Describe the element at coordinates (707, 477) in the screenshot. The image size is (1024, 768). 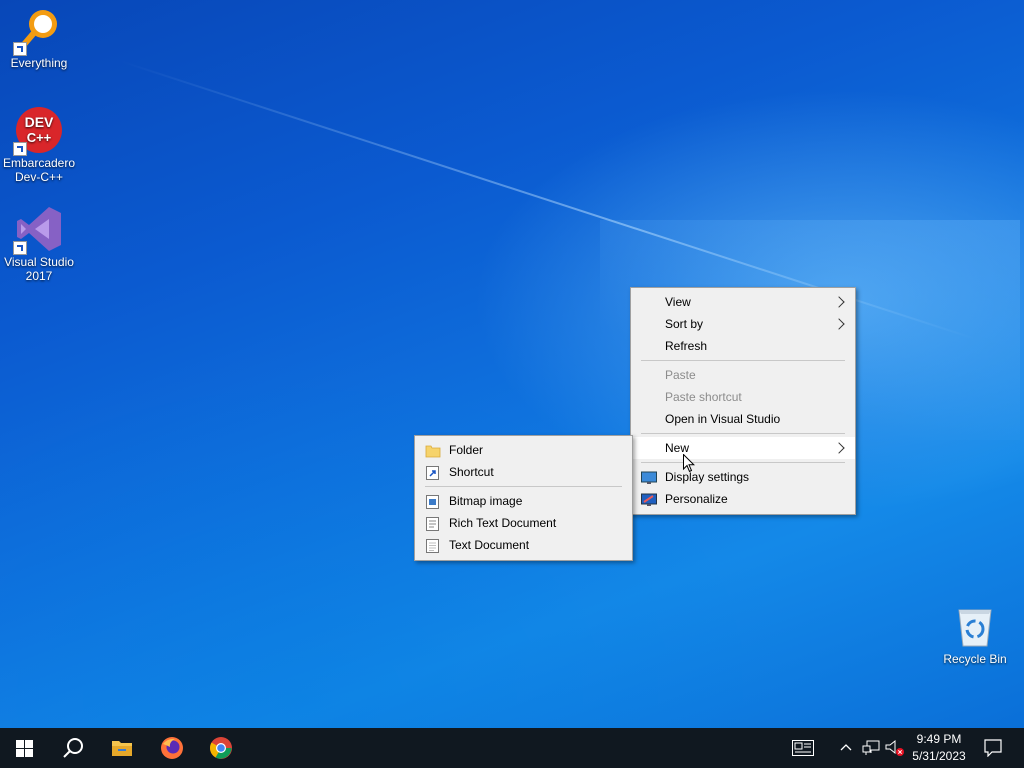
I see `menu-item-label: Display settings` at that location.